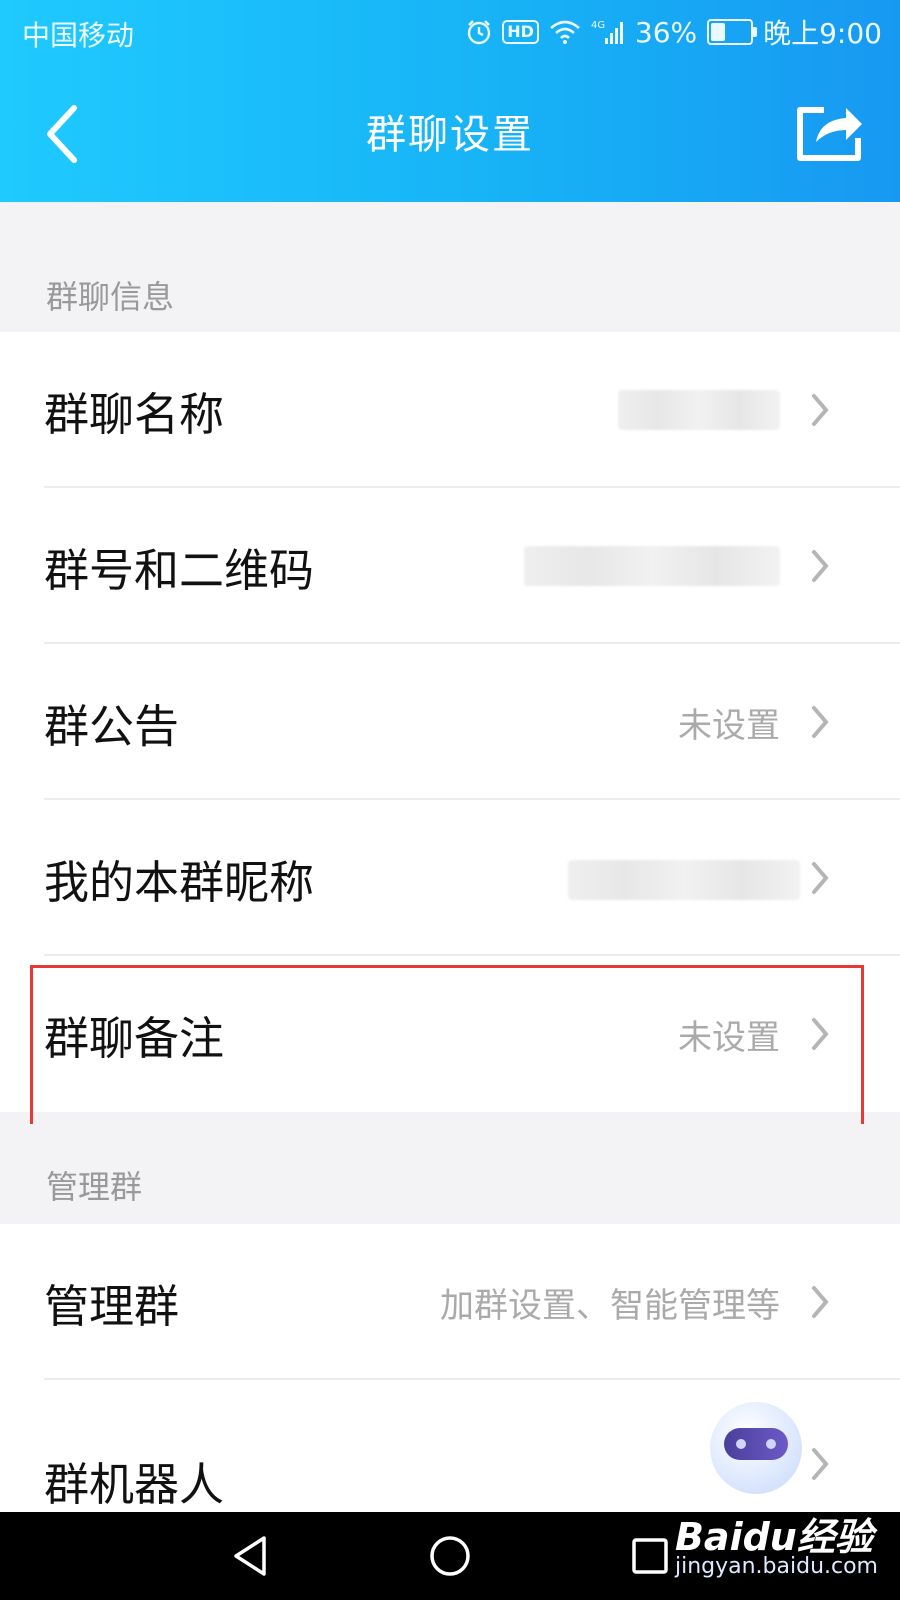 The width and height of the screenshot is (900, 1600). I want to click on back-triangle-icon, so click(250, 1556).